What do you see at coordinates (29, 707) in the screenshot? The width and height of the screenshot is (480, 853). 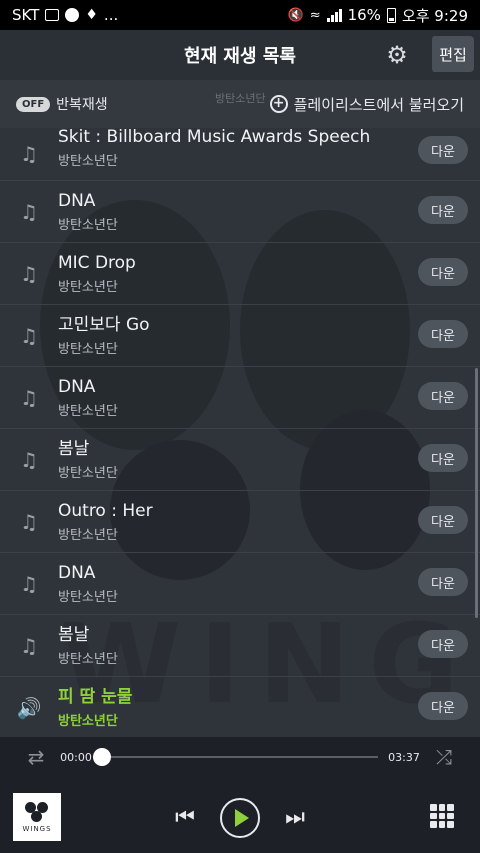 I see `speaker-icon: 🔊` at bounding box center [29, 707].